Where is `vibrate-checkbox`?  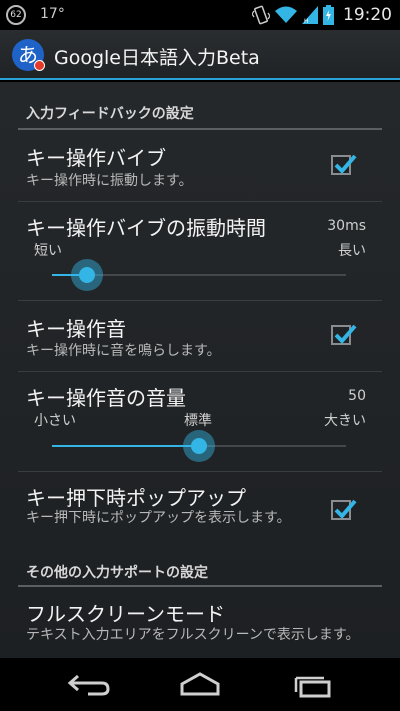 vibrate-checkbox is located at coordinates (344, 164).